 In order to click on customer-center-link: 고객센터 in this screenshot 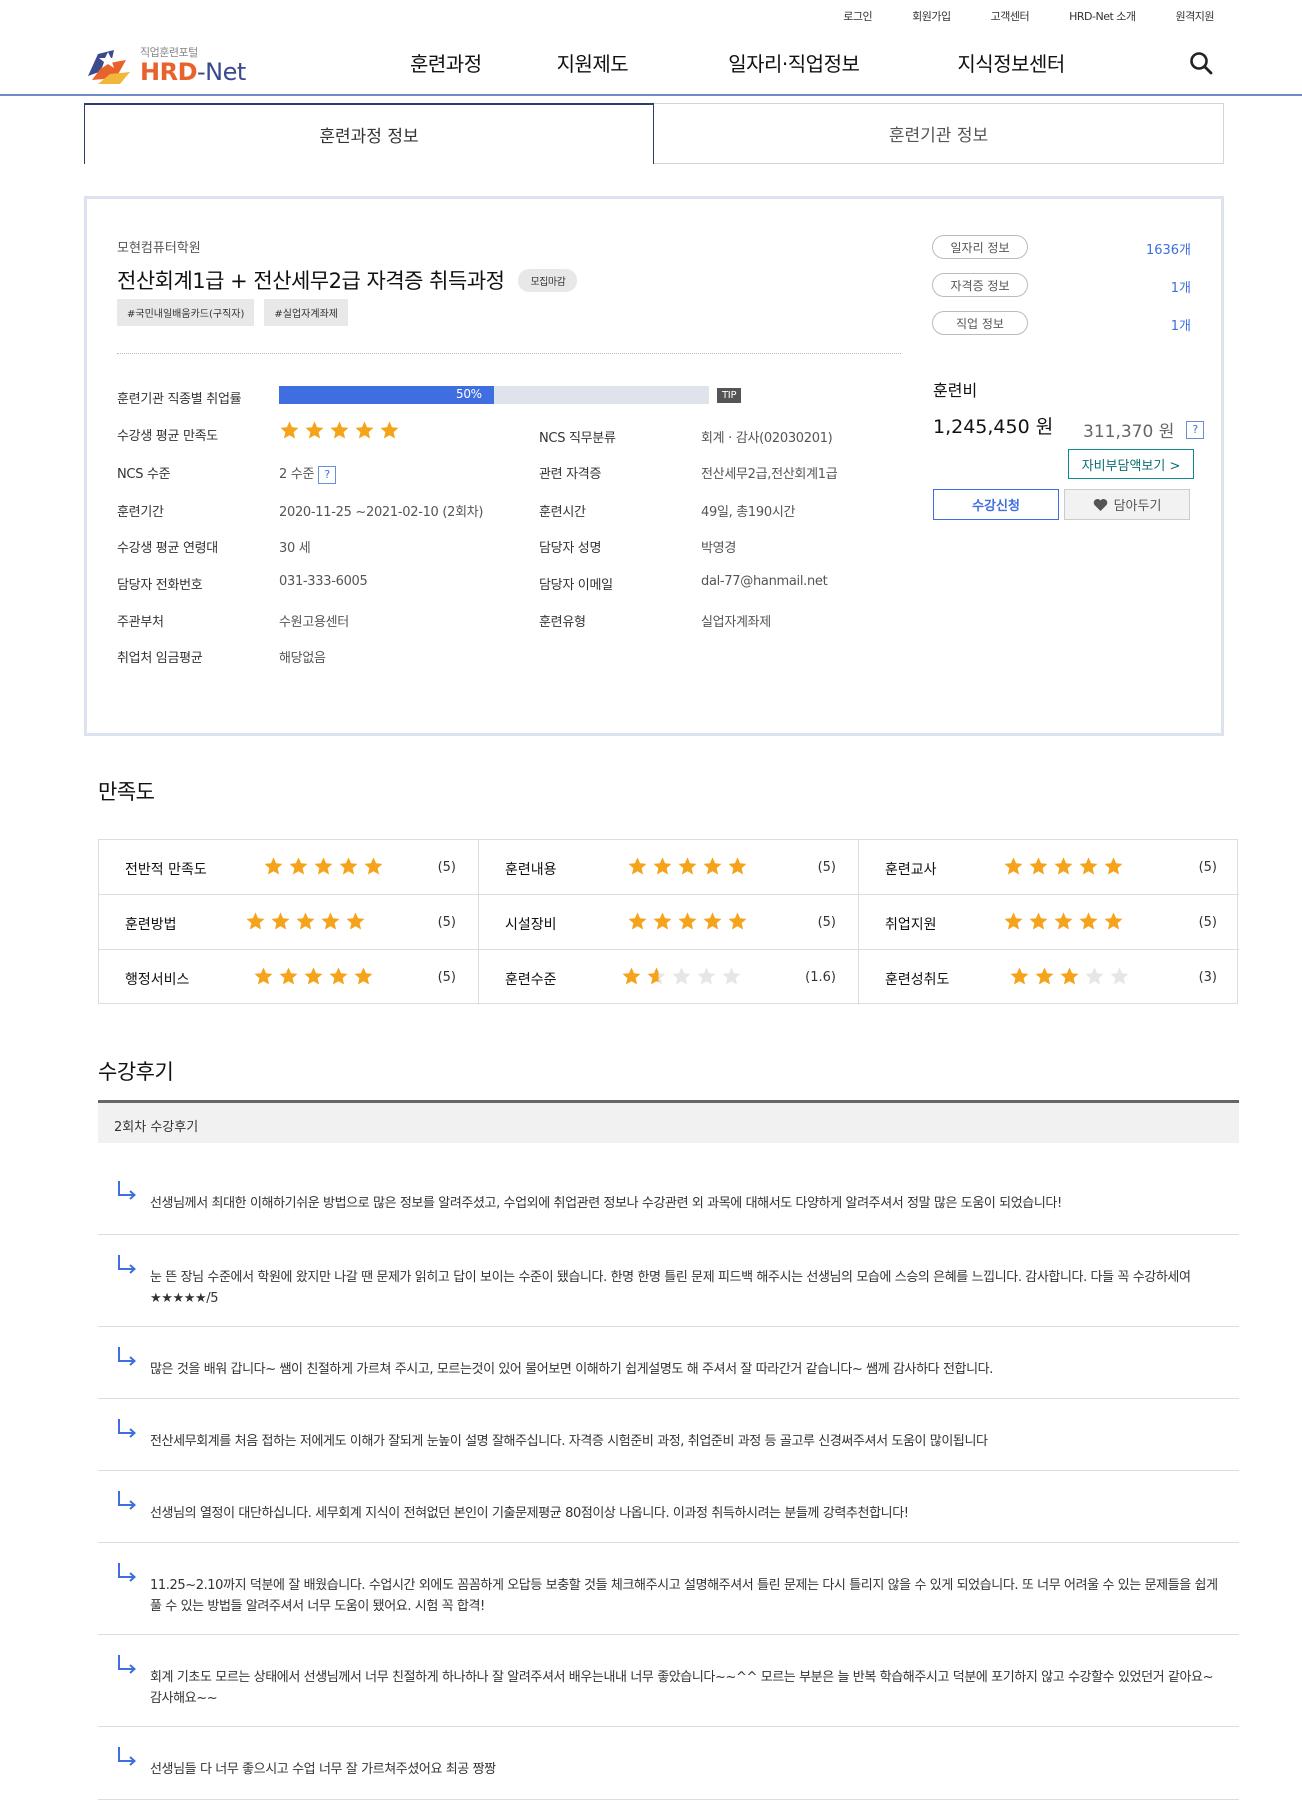, I will do `click(1010, 16)`.